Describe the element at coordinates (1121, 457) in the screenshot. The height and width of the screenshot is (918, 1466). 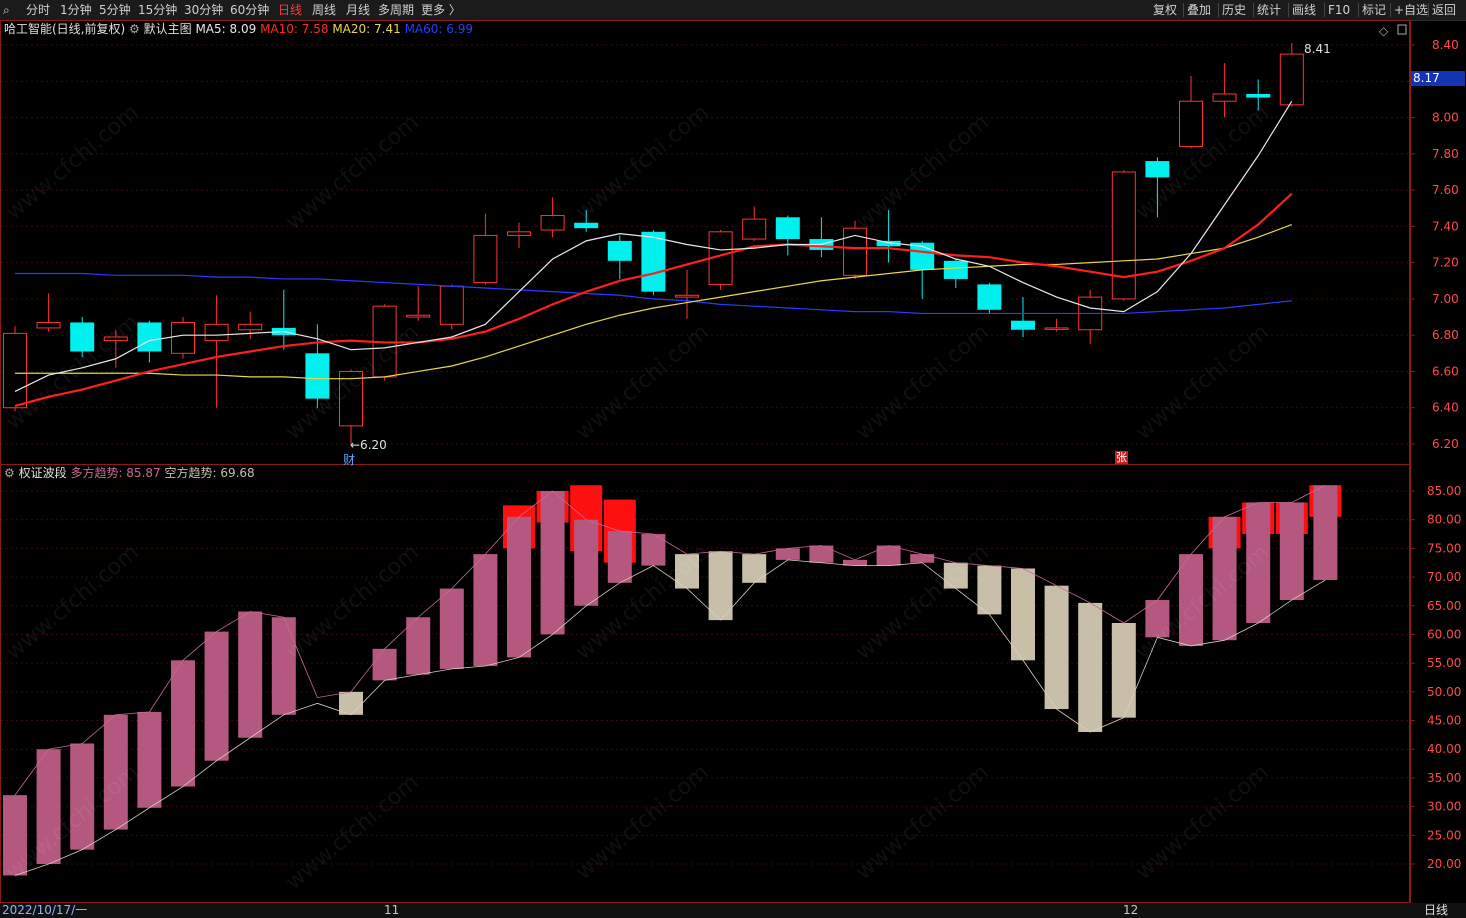
I see `rise-marker: 张` at that location.